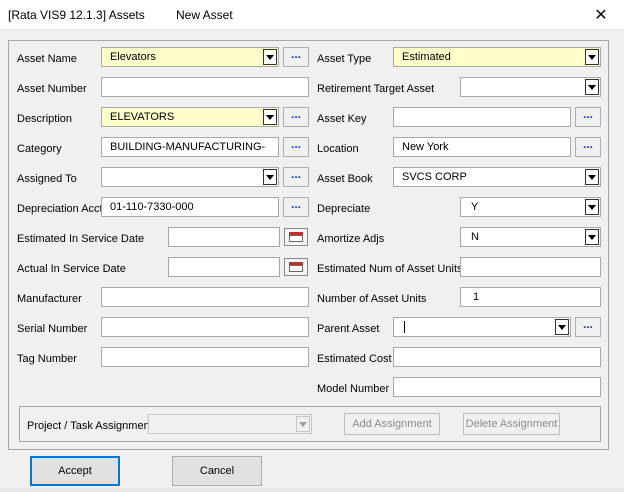  Describe the element at coordinates (482, 327) in the screenshot. I see `parent-asset-combo` at that location.